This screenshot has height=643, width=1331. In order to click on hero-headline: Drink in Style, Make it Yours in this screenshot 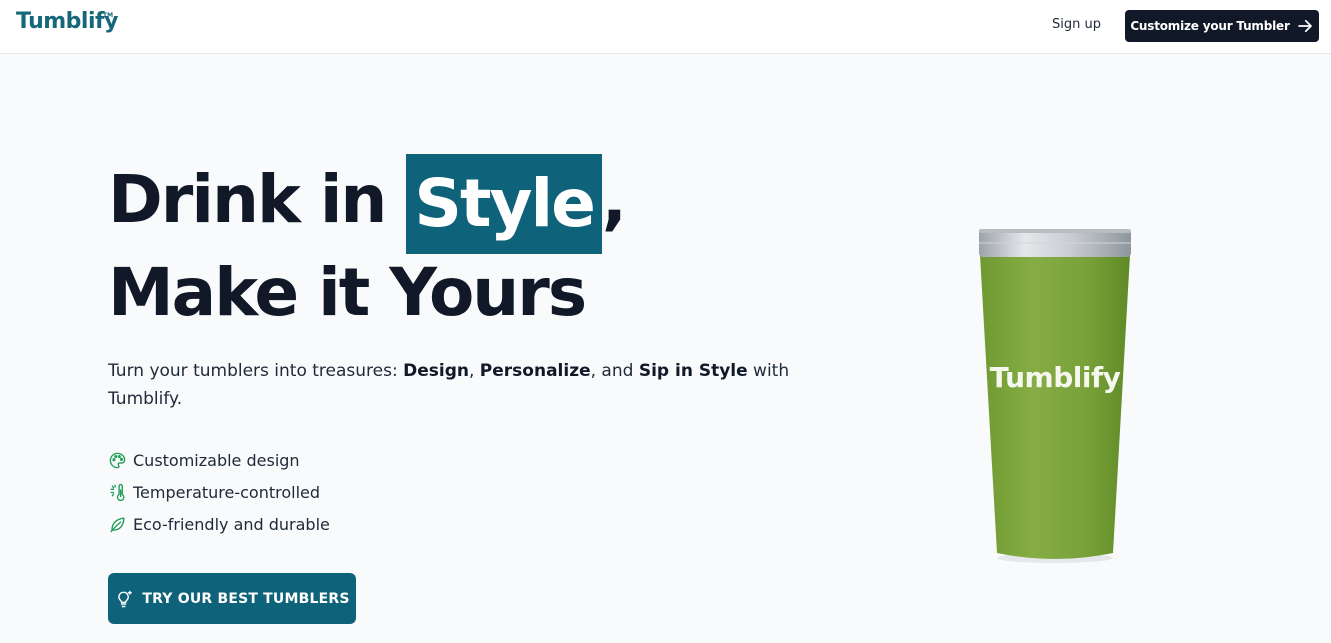, I will do `click(367, 243)`.